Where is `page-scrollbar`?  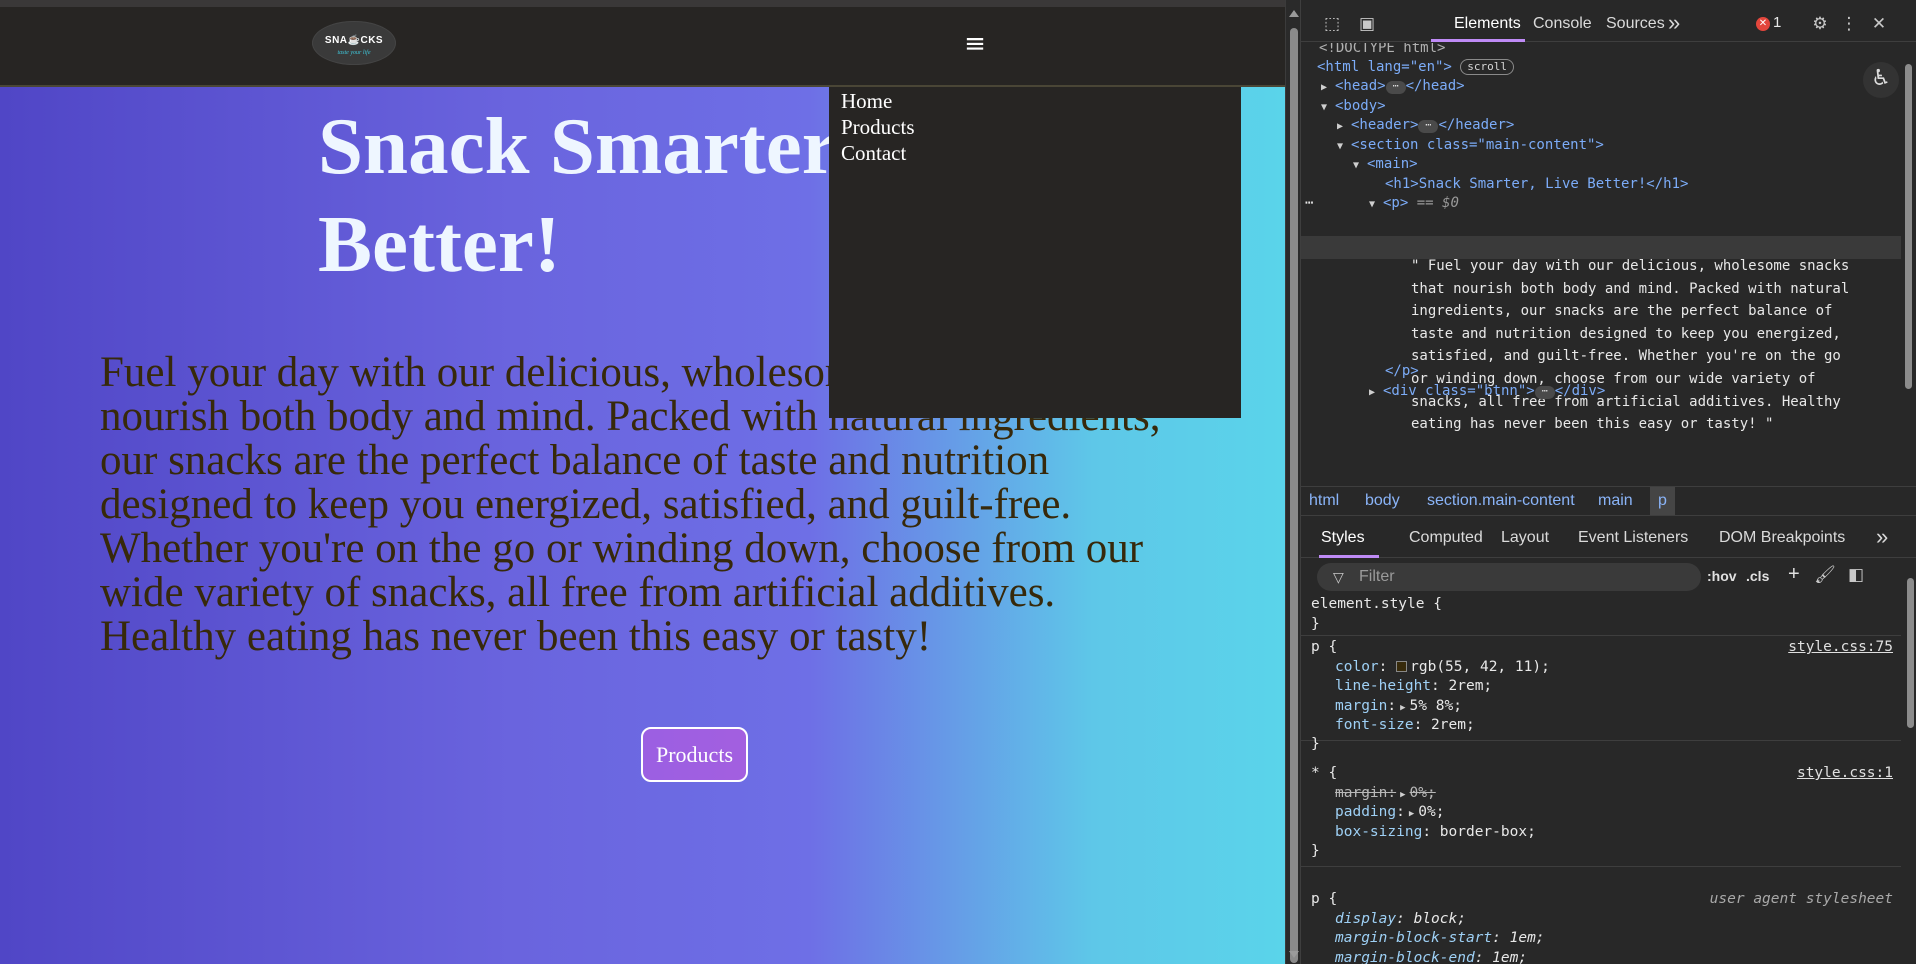 page-scrollbar is located at coordinates (1292, 482).